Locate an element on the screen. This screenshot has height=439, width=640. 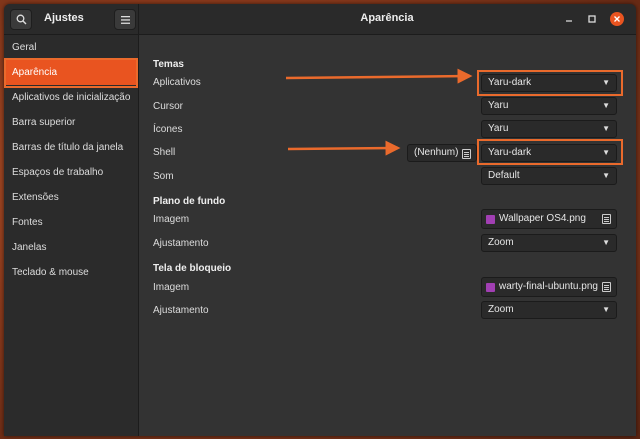
arrow-to-aplicativos is located at coordinates (379, 76).